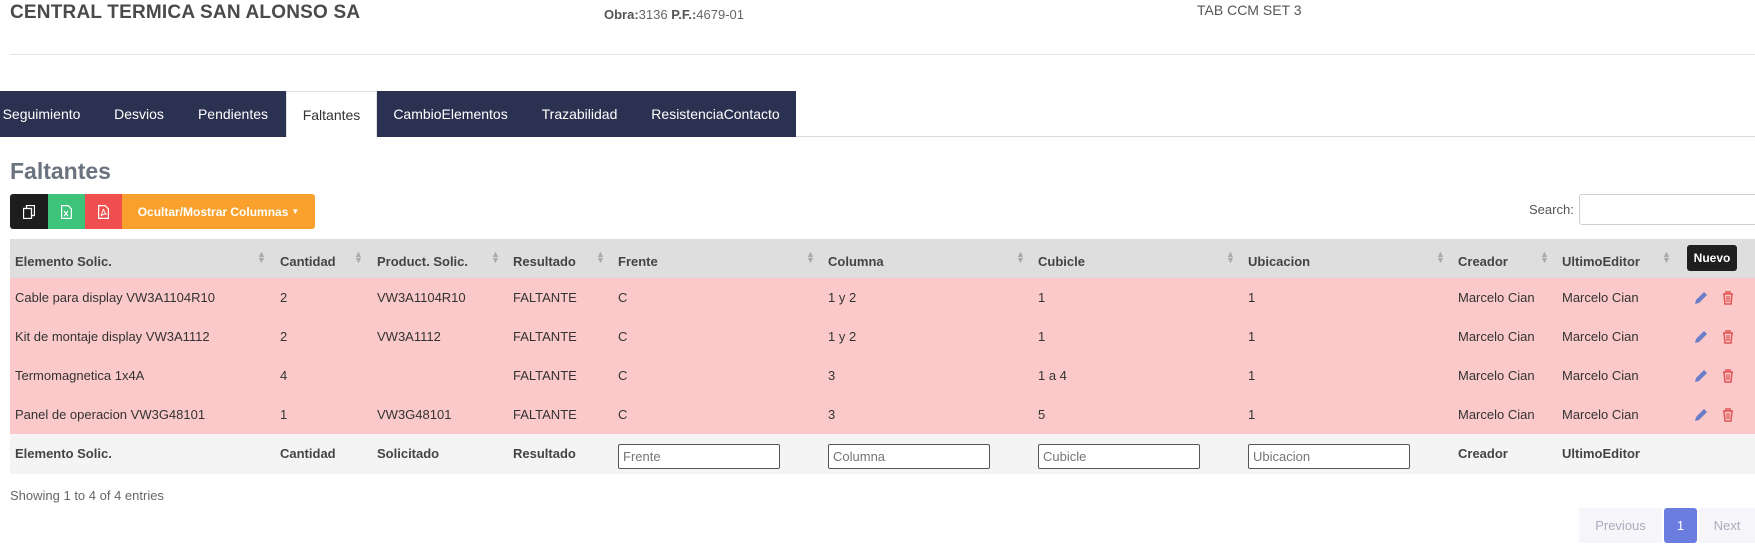  Describe the element at coordinates (29, 211) in the screenshot. I see `copy-button` at that location.